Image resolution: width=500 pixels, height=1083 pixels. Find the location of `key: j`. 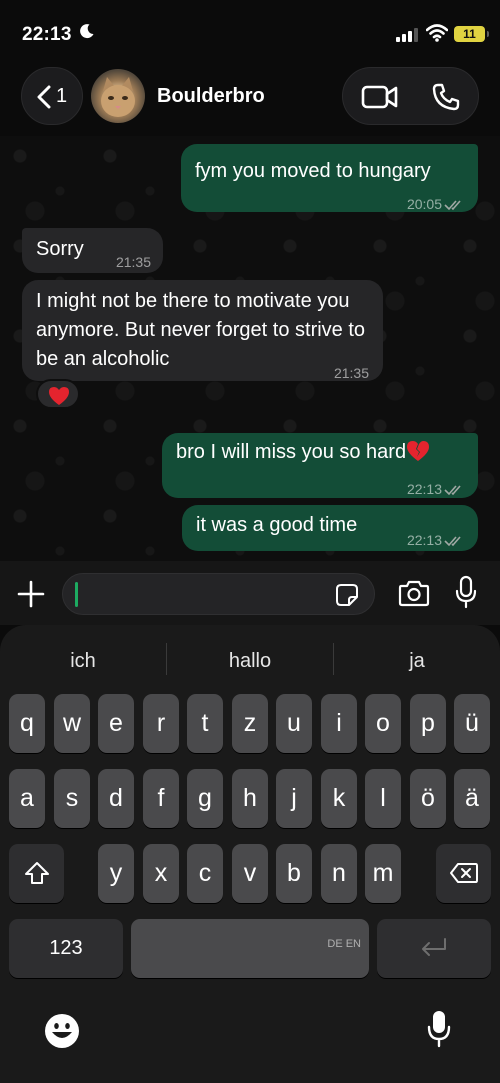

key: j is located at coordinates (294, 798).